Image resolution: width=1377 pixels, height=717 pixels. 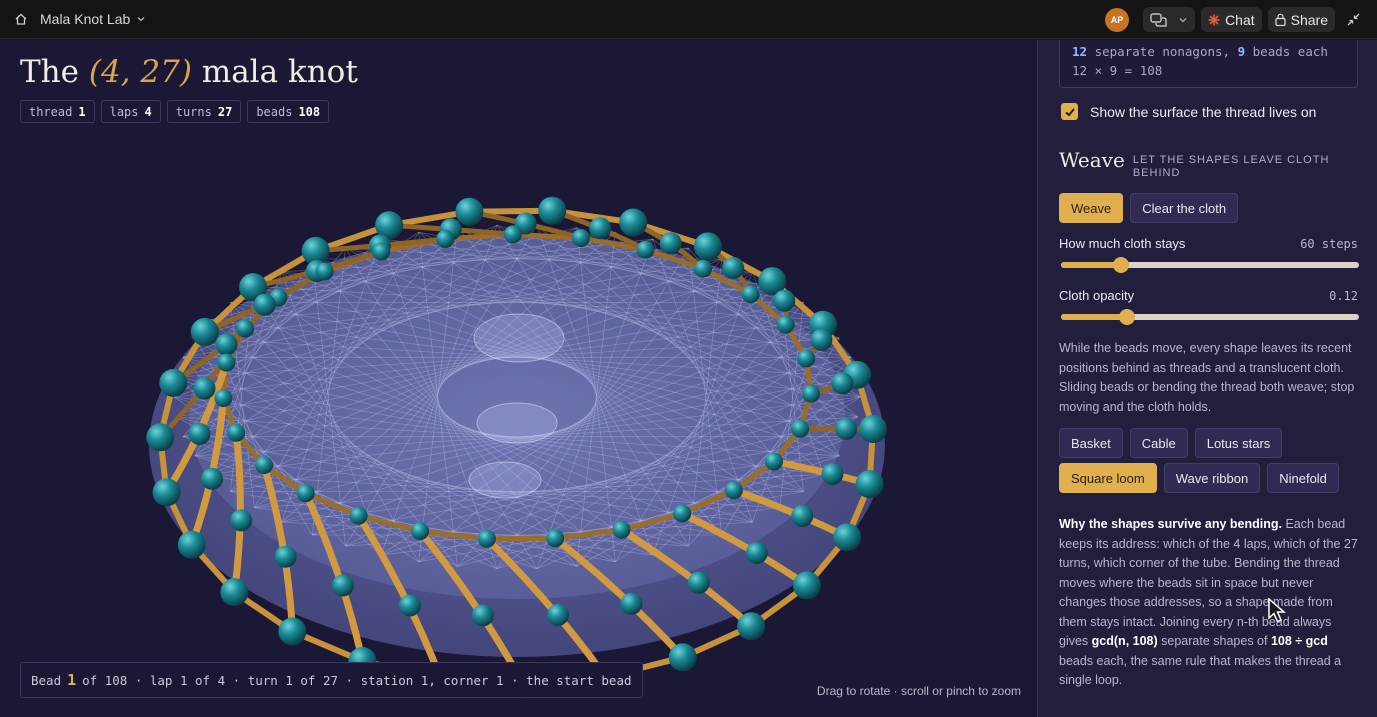 What do you see at coordinates (1210, 265) in the screenshot?
I see `cloth-stays-slider` at bounding box center [1210, 265].